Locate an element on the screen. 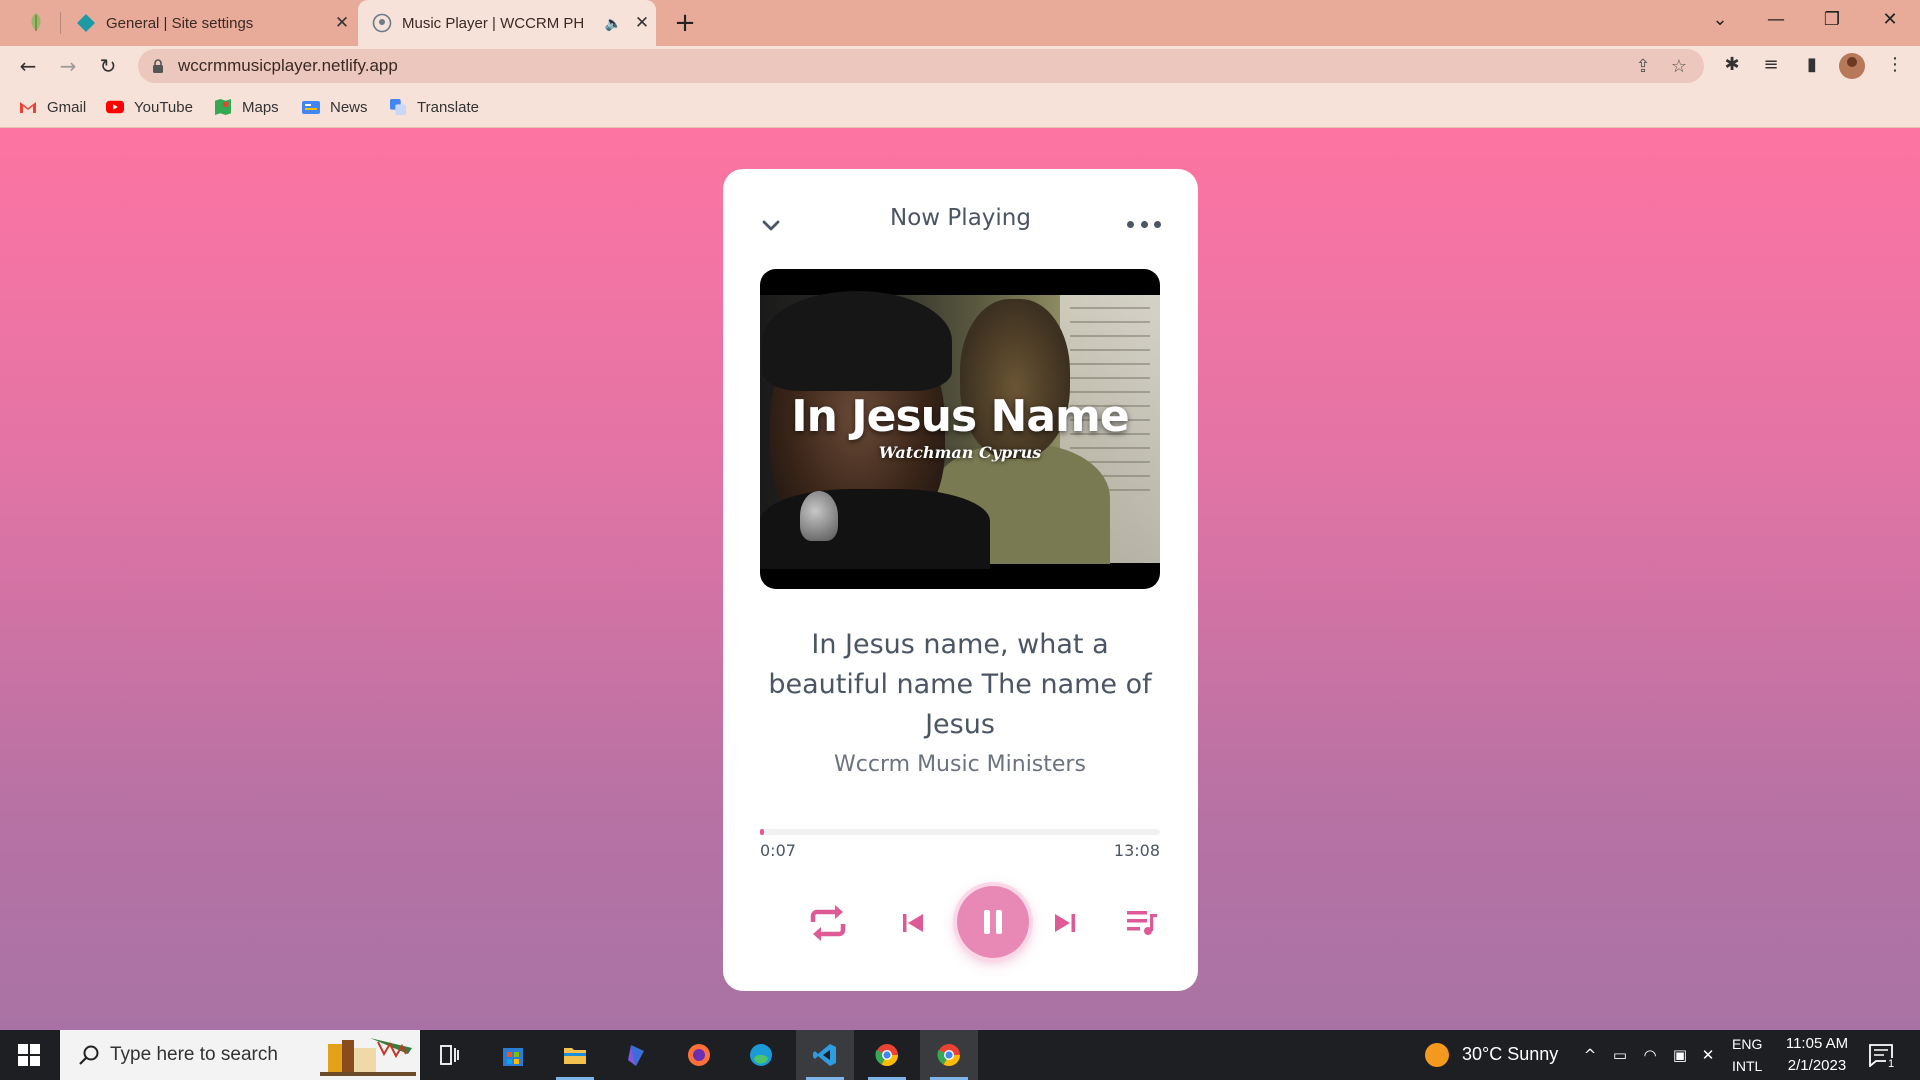  edge-icon is located at coordinates (761, 1055).